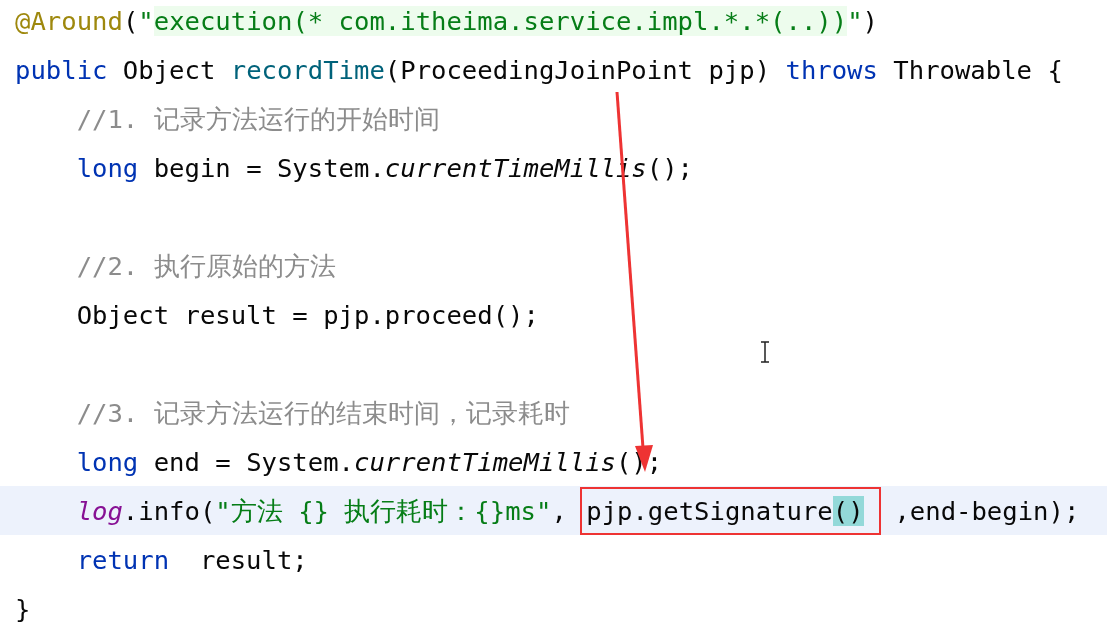 The image size is (1107, 636). Describe the element at coordinates (323, 413) in the screenshot. I see `code-text: //3. 记录方法运行的结束时间，记录耗时` at that location.